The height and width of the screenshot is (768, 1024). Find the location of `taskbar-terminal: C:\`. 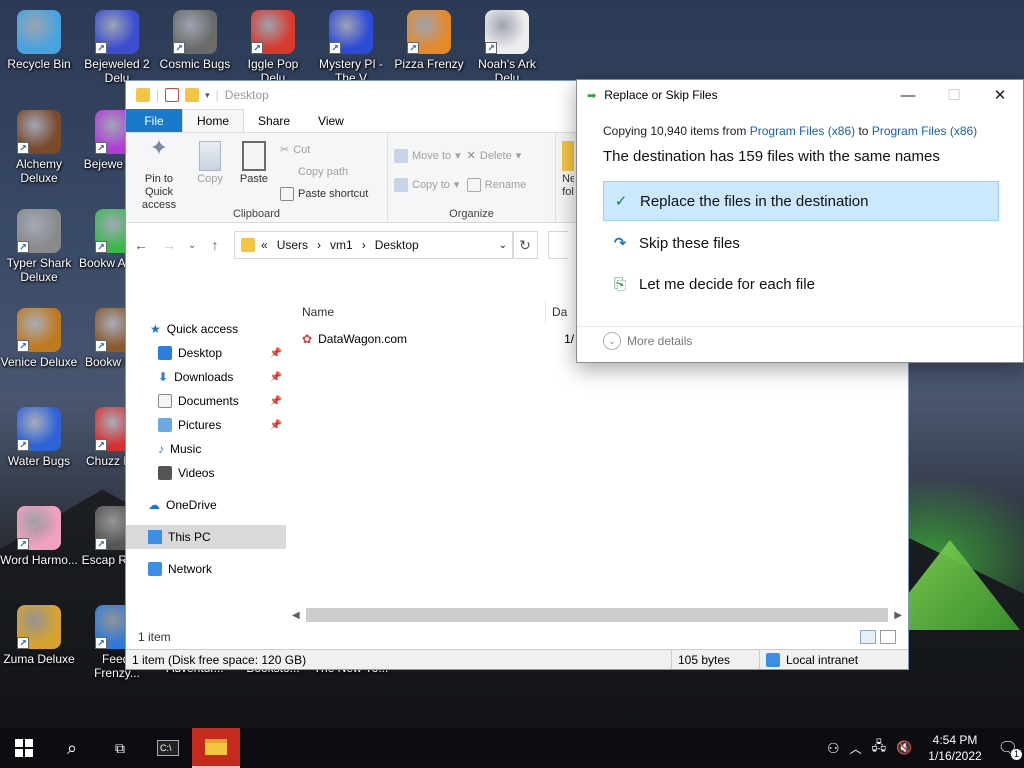

taskbar-terminal: C:\ is located at coordinates (168, 748).